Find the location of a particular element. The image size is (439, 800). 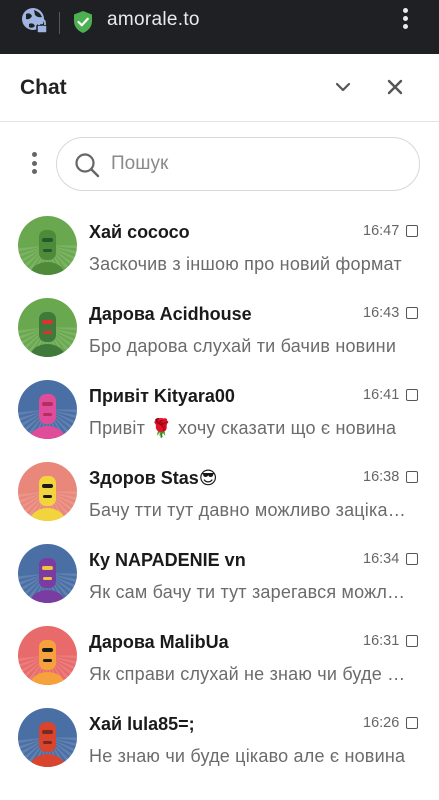

chat-header: Chat is located at coordinates (219, 88).